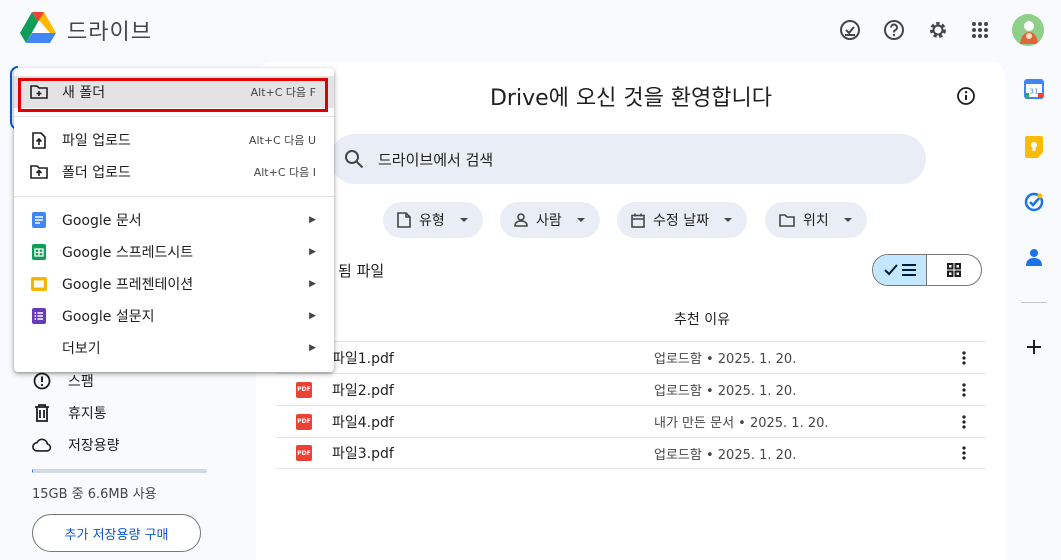  What do you see at coordinates (967, 97) in the screenshot?
I see `info-icon` at bounding box center [967, 97].